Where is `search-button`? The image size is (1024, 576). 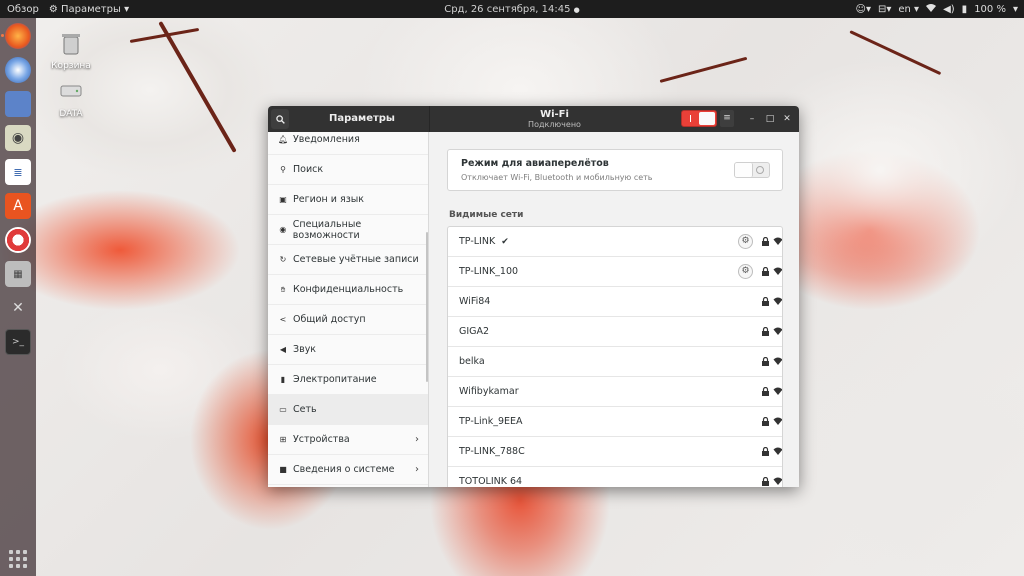 search-button is located at coordinates (280, 119).